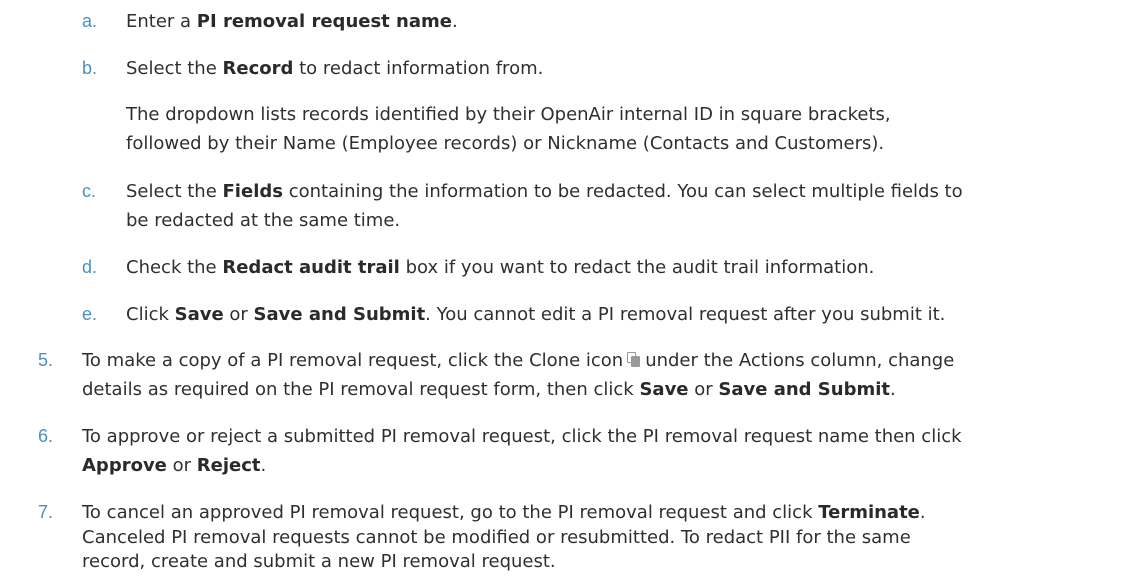 This screenshot has height=576, width=1128. What do you see at coordinates (258, 68) in the screenshot?
I see `bold-term: Record` at bounding box center [258, 68].